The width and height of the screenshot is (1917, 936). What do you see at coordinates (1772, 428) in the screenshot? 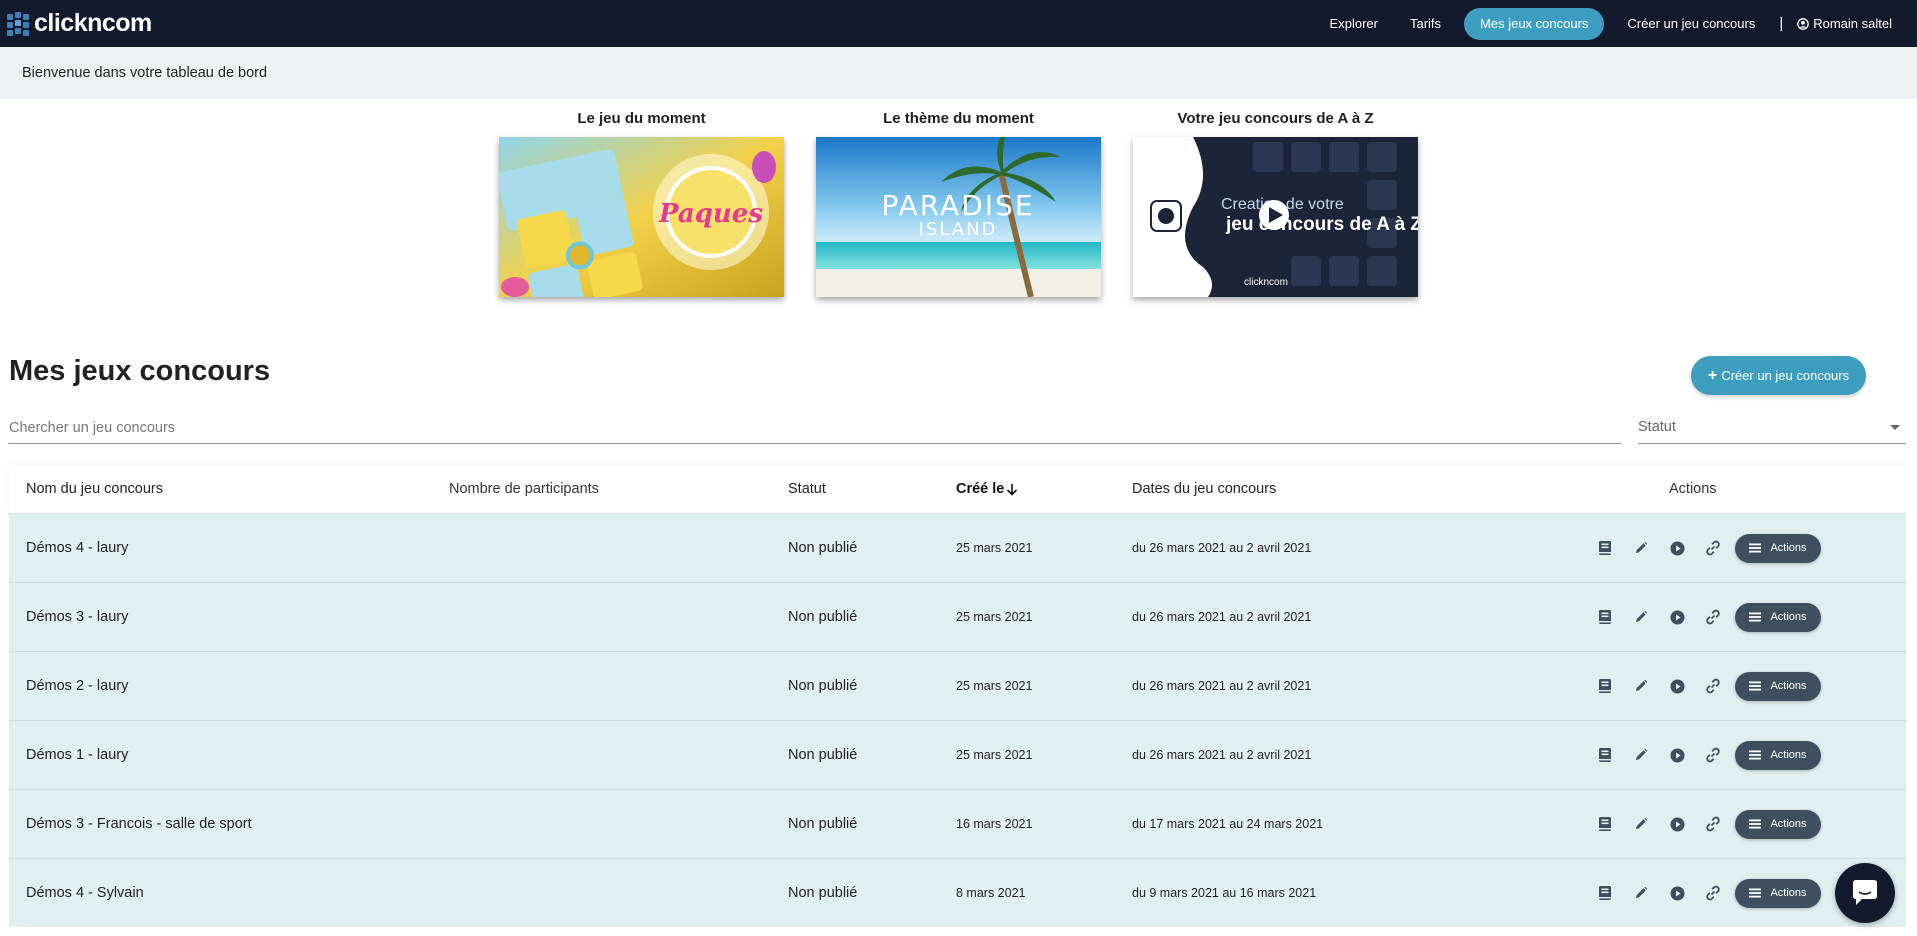
I see `status-filter-select: Statut` at bounding box center [1772, 428].